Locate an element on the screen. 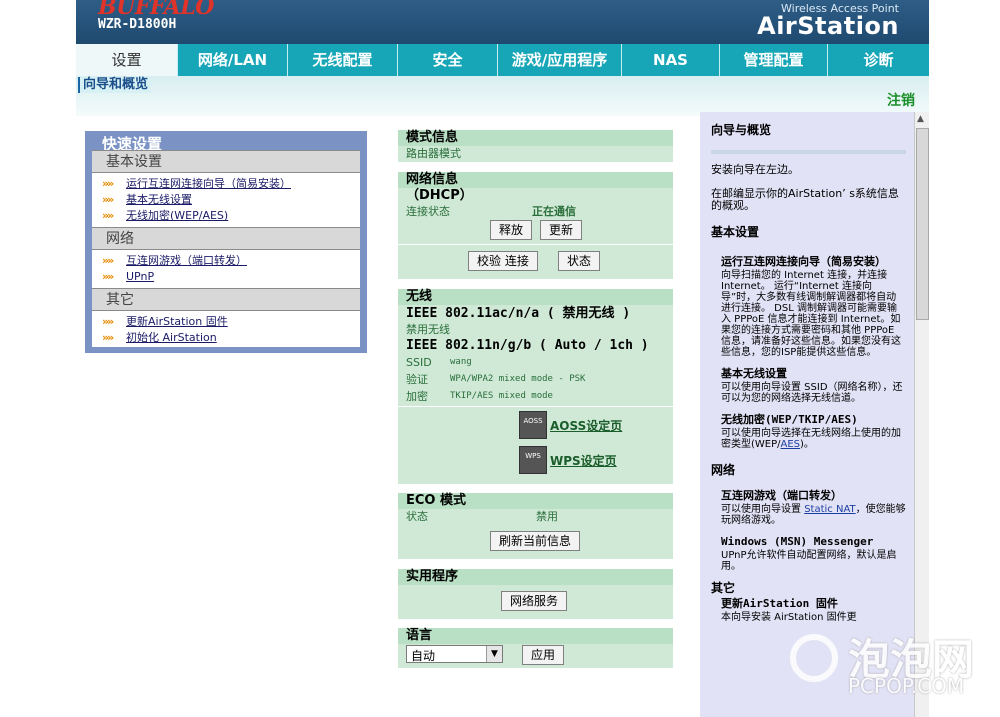 The image size is (1000, 717). language-panel: 语言 自动 ▼ 应用 is located at coordinates (535, 648).